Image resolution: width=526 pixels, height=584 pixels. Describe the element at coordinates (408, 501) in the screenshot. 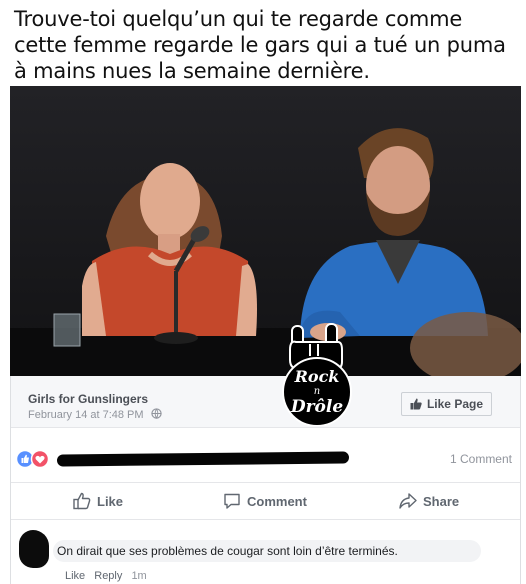

I see `share-icon` at that location.